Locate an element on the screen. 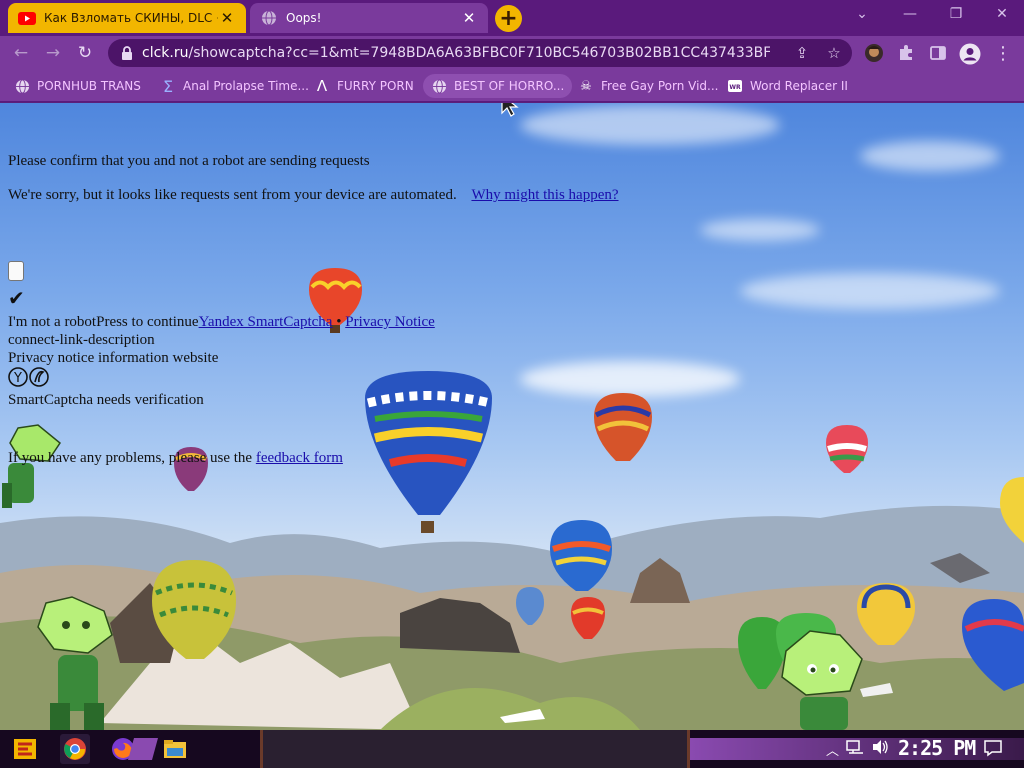 Image resolution: width=1024 pixels, height=768 pixels. svg-text: Y is located at coordinates (17, 378).